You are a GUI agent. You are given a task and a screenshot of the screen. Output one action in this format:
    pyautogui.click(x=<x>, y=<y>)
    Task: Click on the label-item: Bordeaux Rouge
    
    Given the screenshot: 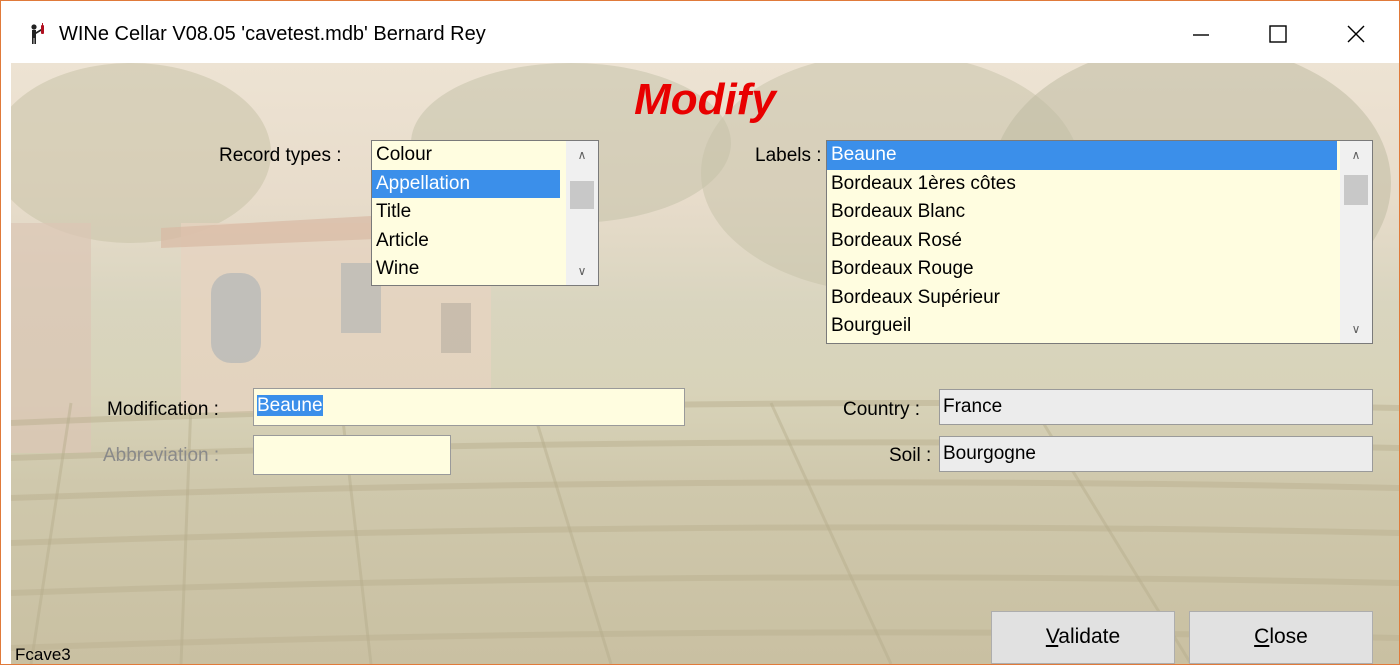 What is the action you would take?
    pyautogui.click(x=1082, y=269)
    